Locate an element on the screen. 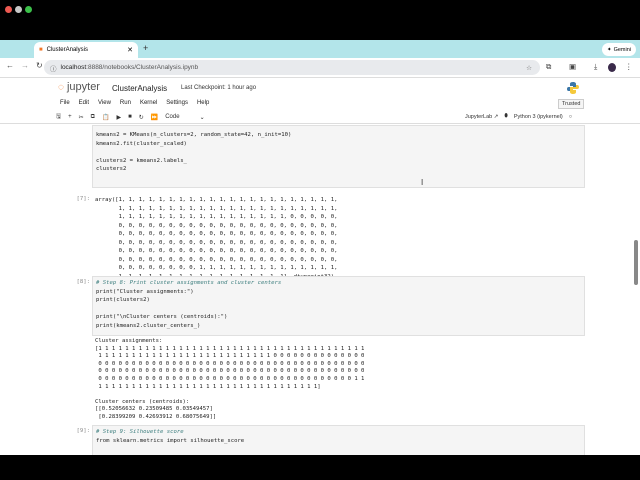 The height and width of the screenshot is (480, 640). insert-cell-icon: + is located at coordinates (70, 117).